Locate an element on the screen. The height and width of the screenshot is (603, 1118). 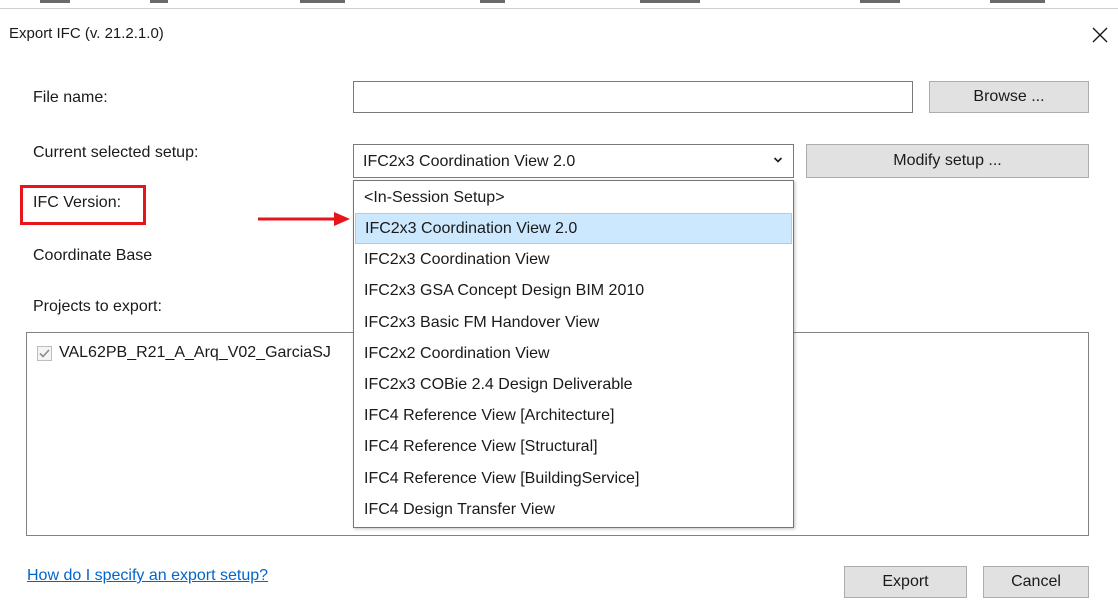
project-item: VAL62PB_R21_A_Arq_V02_GarciaSJ is located at coordinates (184, 353).